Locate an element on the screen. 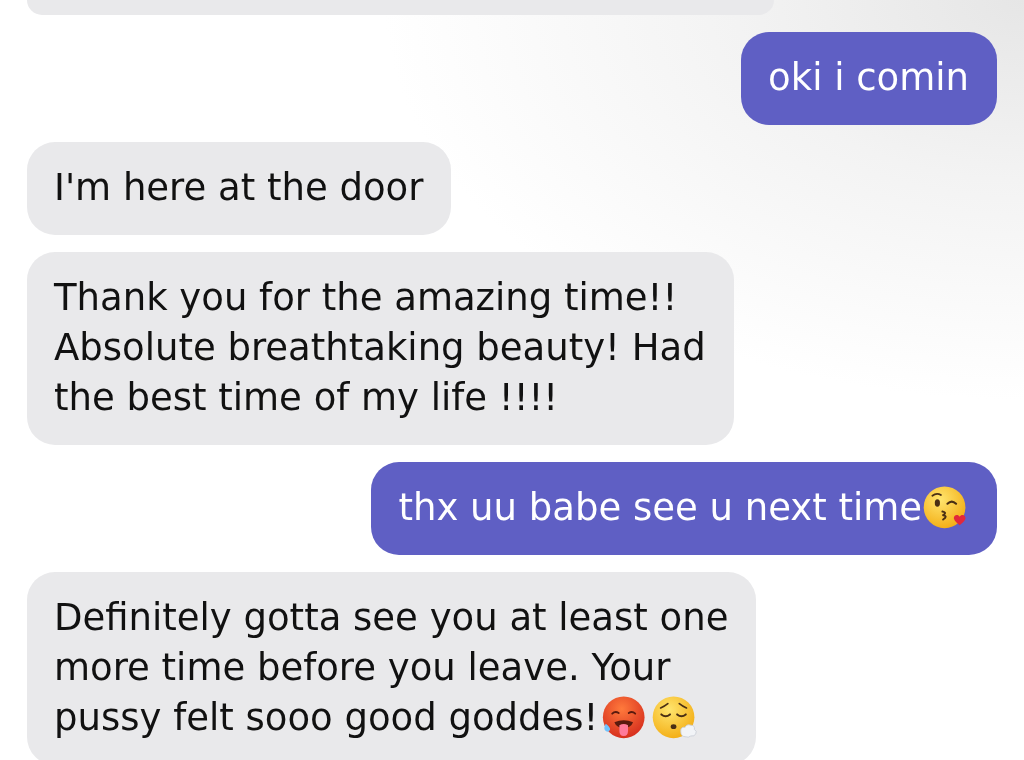  message-text: more time before you leave. Your is located at coordinates (362, 668).